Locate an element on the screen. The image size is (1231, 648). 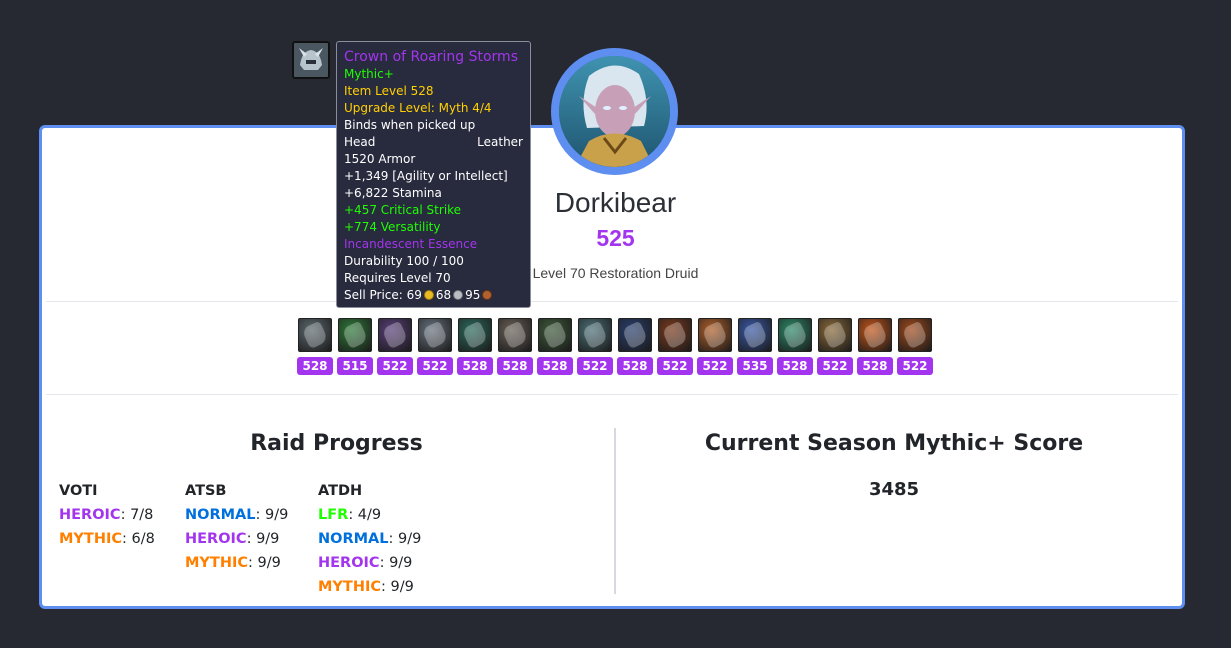
gold-coin-icon is located at coordinates (428, 295).